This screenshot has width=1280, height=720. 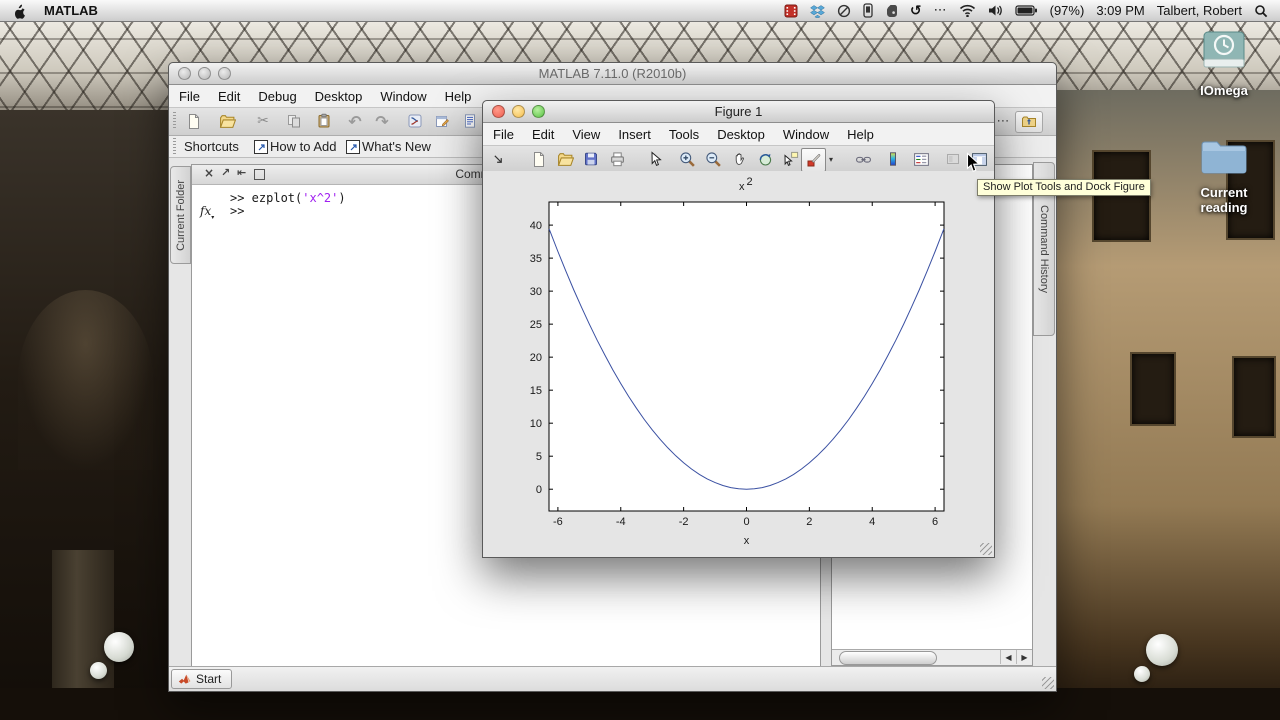 What do you see at coordinates (916, 11) in the screenshot?
I see `time-machine-icon: ↺` at bounding box center [916, 11].